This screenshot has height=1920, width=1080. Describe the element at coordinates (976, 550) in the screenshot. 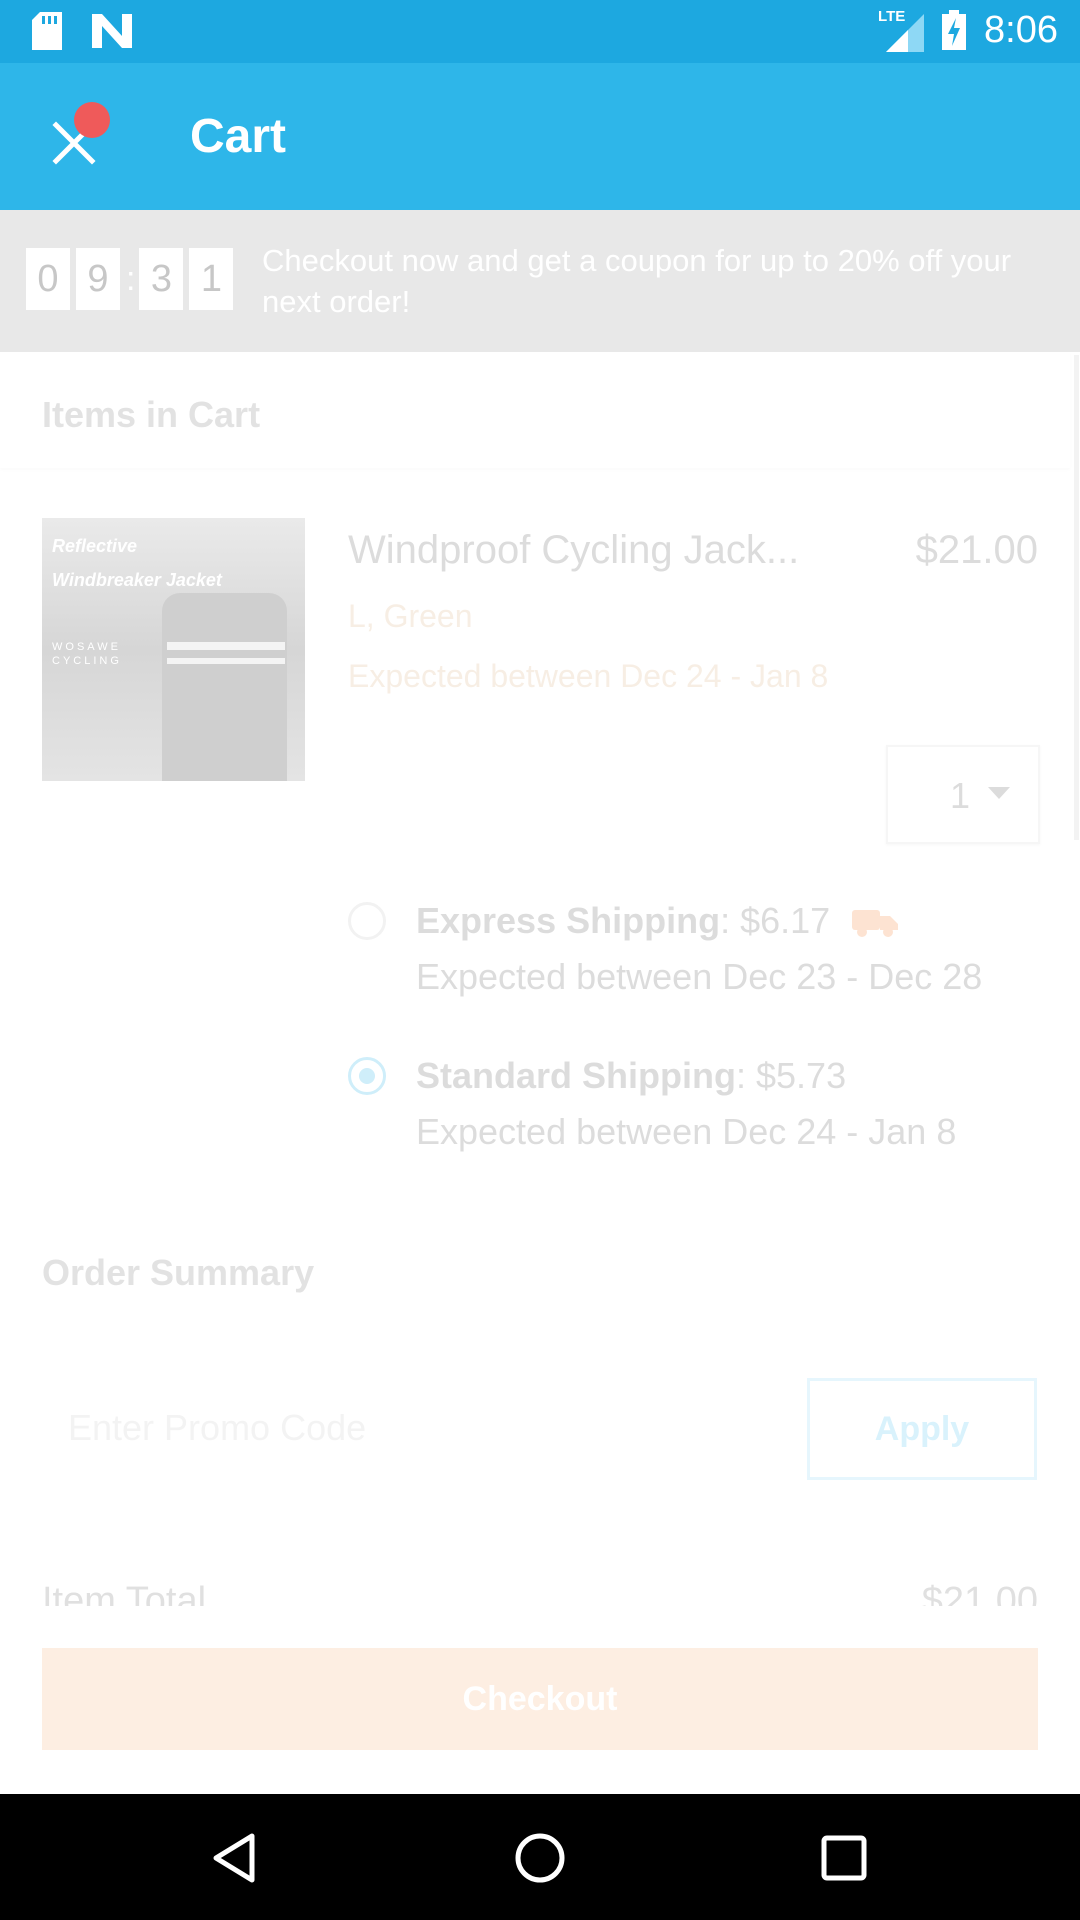

I see `product-price: $21.00` at that location.